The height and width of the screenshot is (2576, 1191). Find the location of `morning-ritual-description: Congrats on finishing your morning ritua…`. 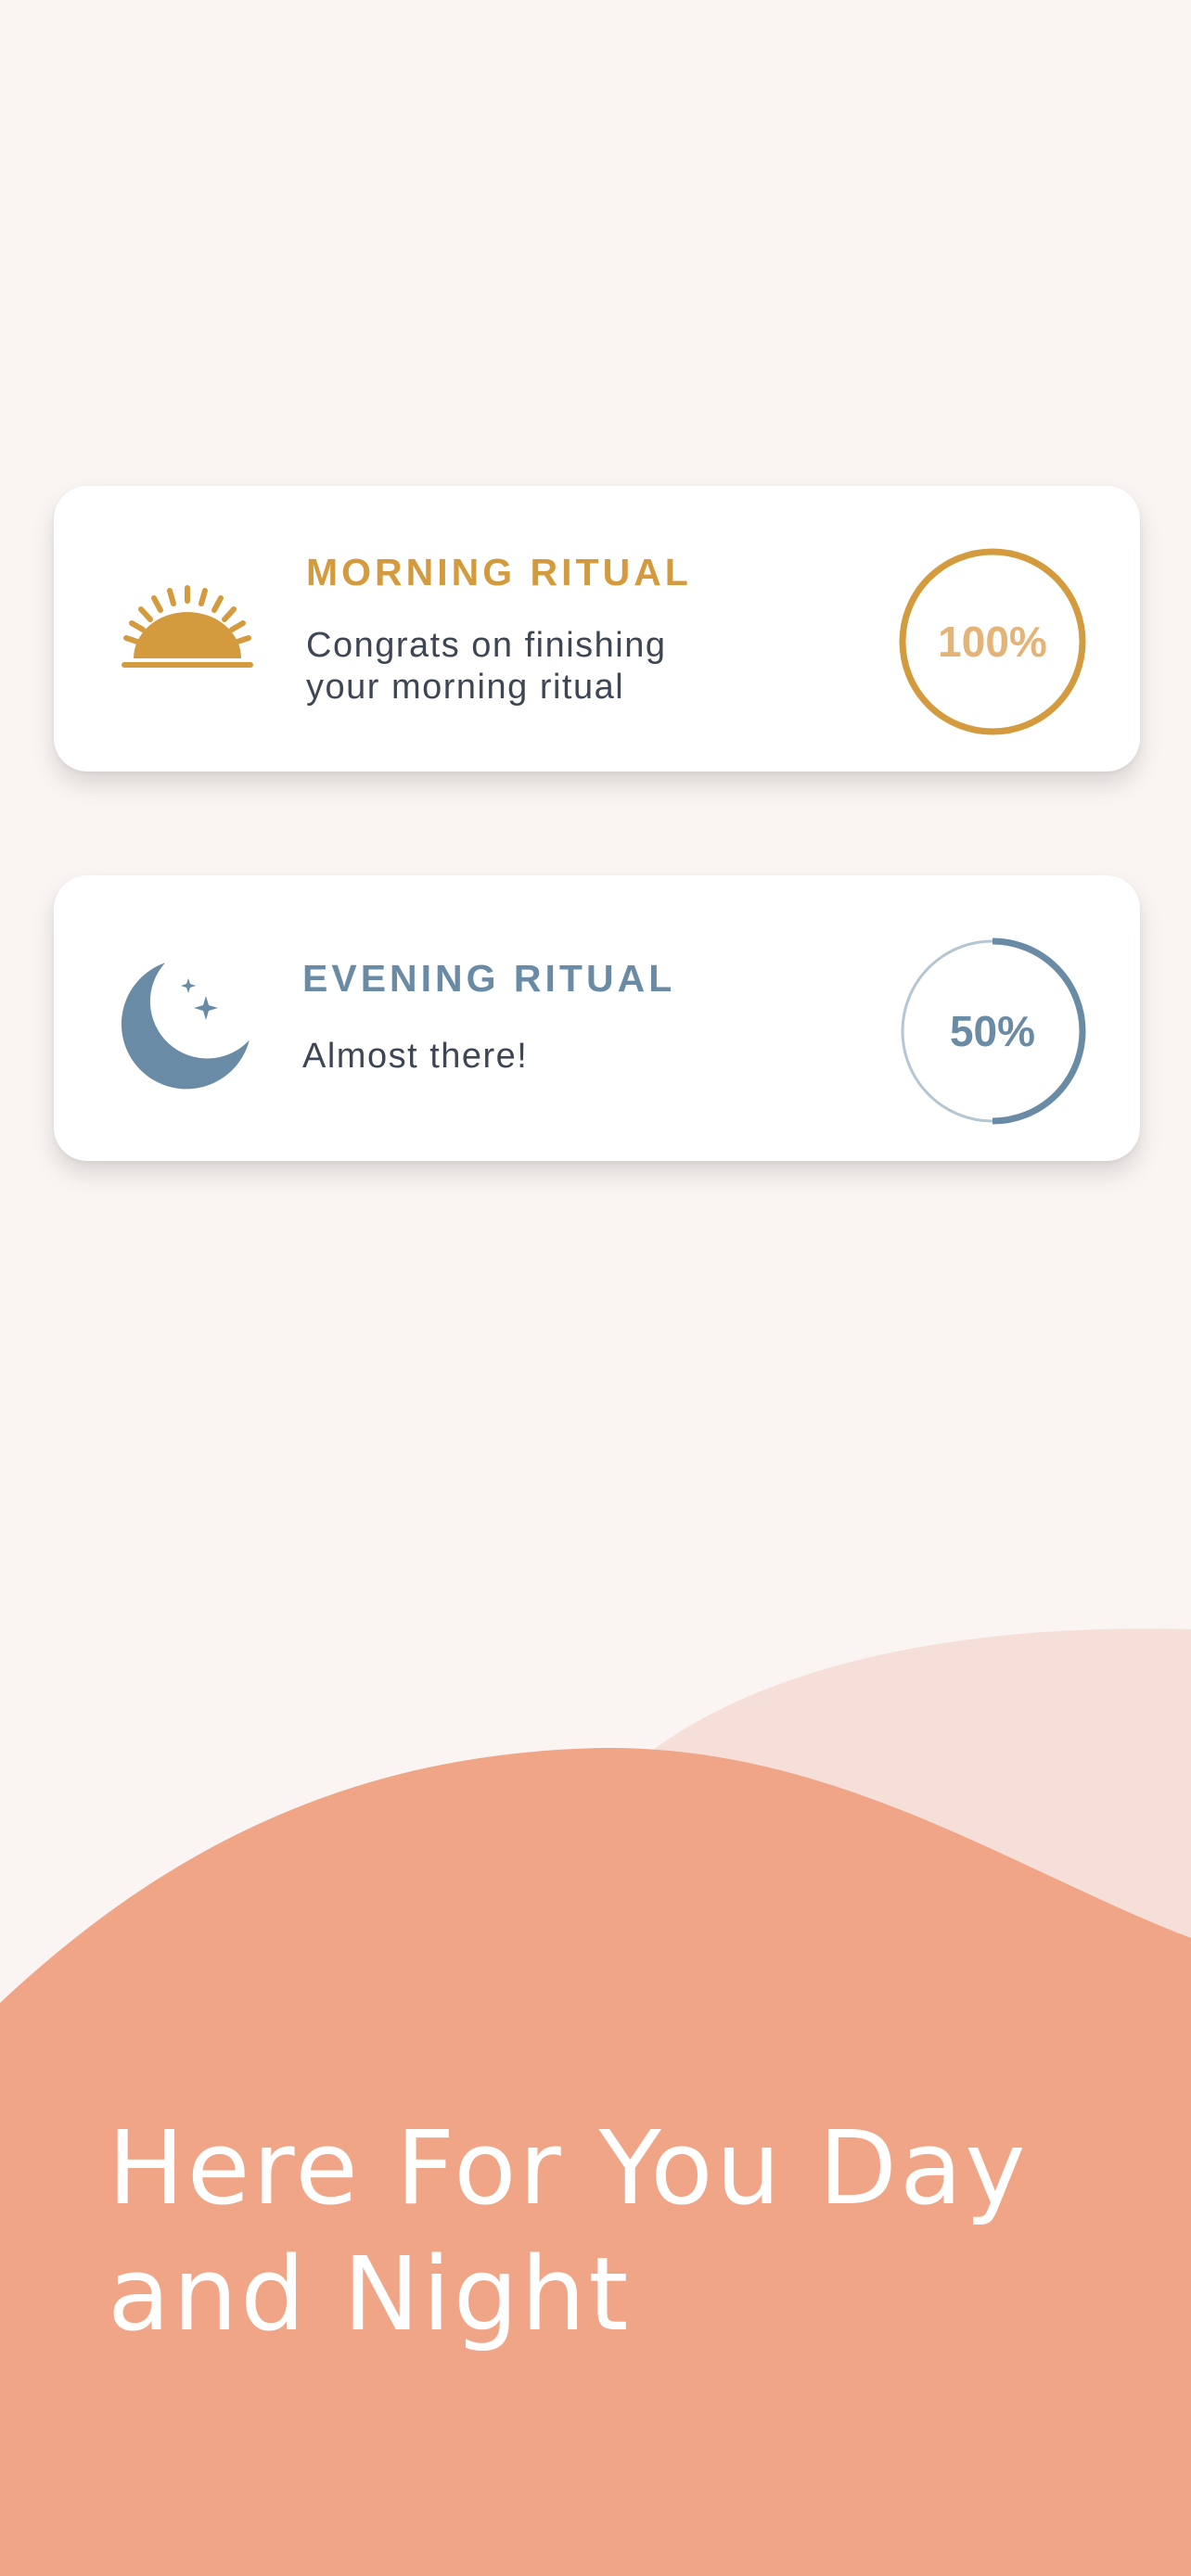

morning-ritual-description: Congrats on finishing your morning ritua… is located at coordinates (486, 666).